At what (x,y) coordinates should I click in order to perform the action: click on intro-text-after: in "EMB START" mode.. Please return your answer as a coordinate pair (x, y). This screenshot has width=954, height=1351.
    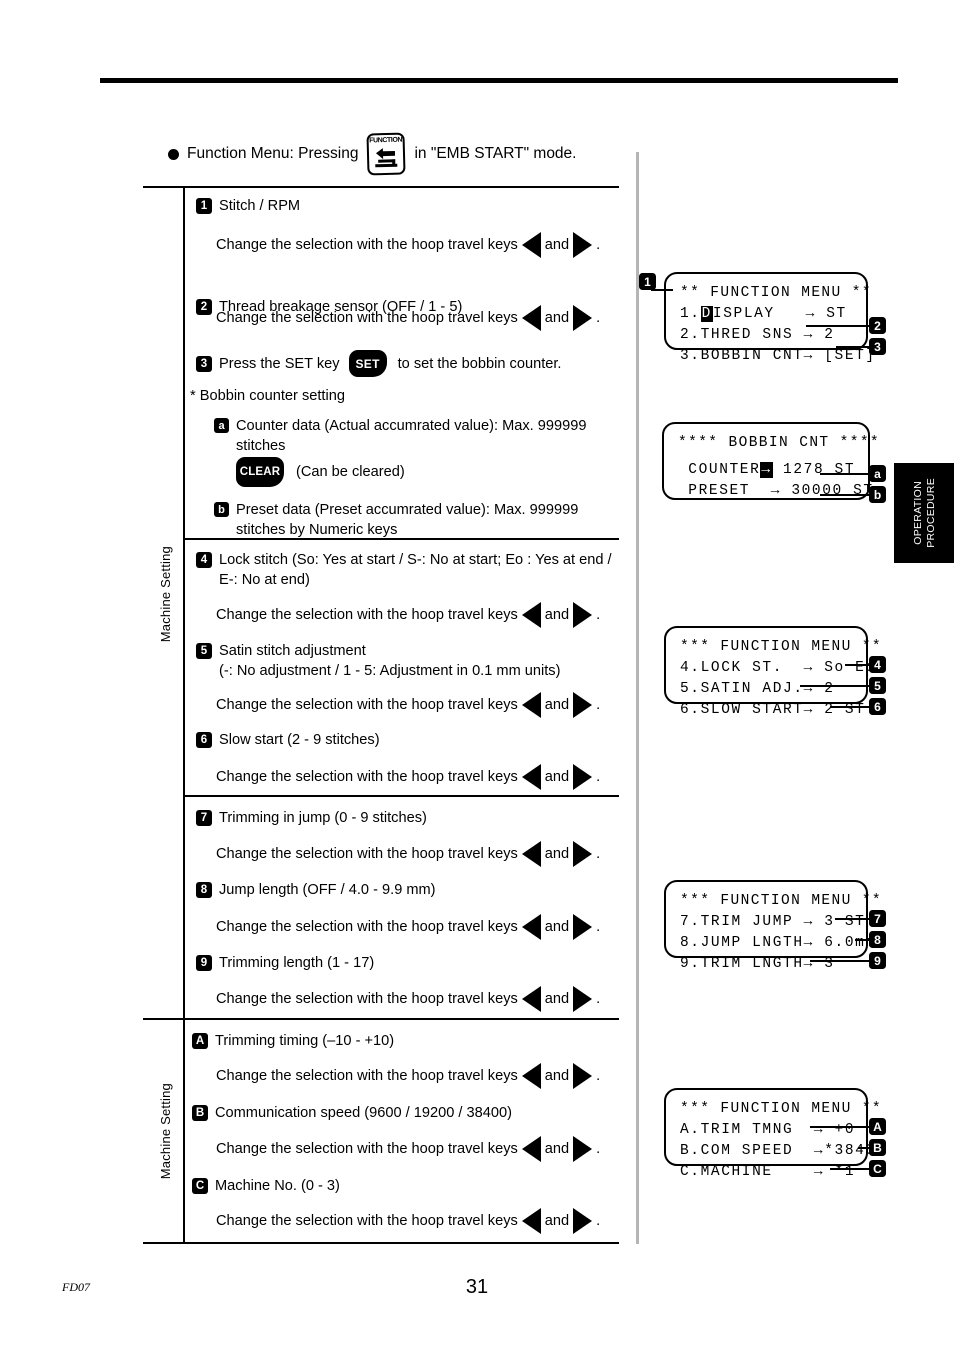
    Looking at the image, I should click on (495, 153).